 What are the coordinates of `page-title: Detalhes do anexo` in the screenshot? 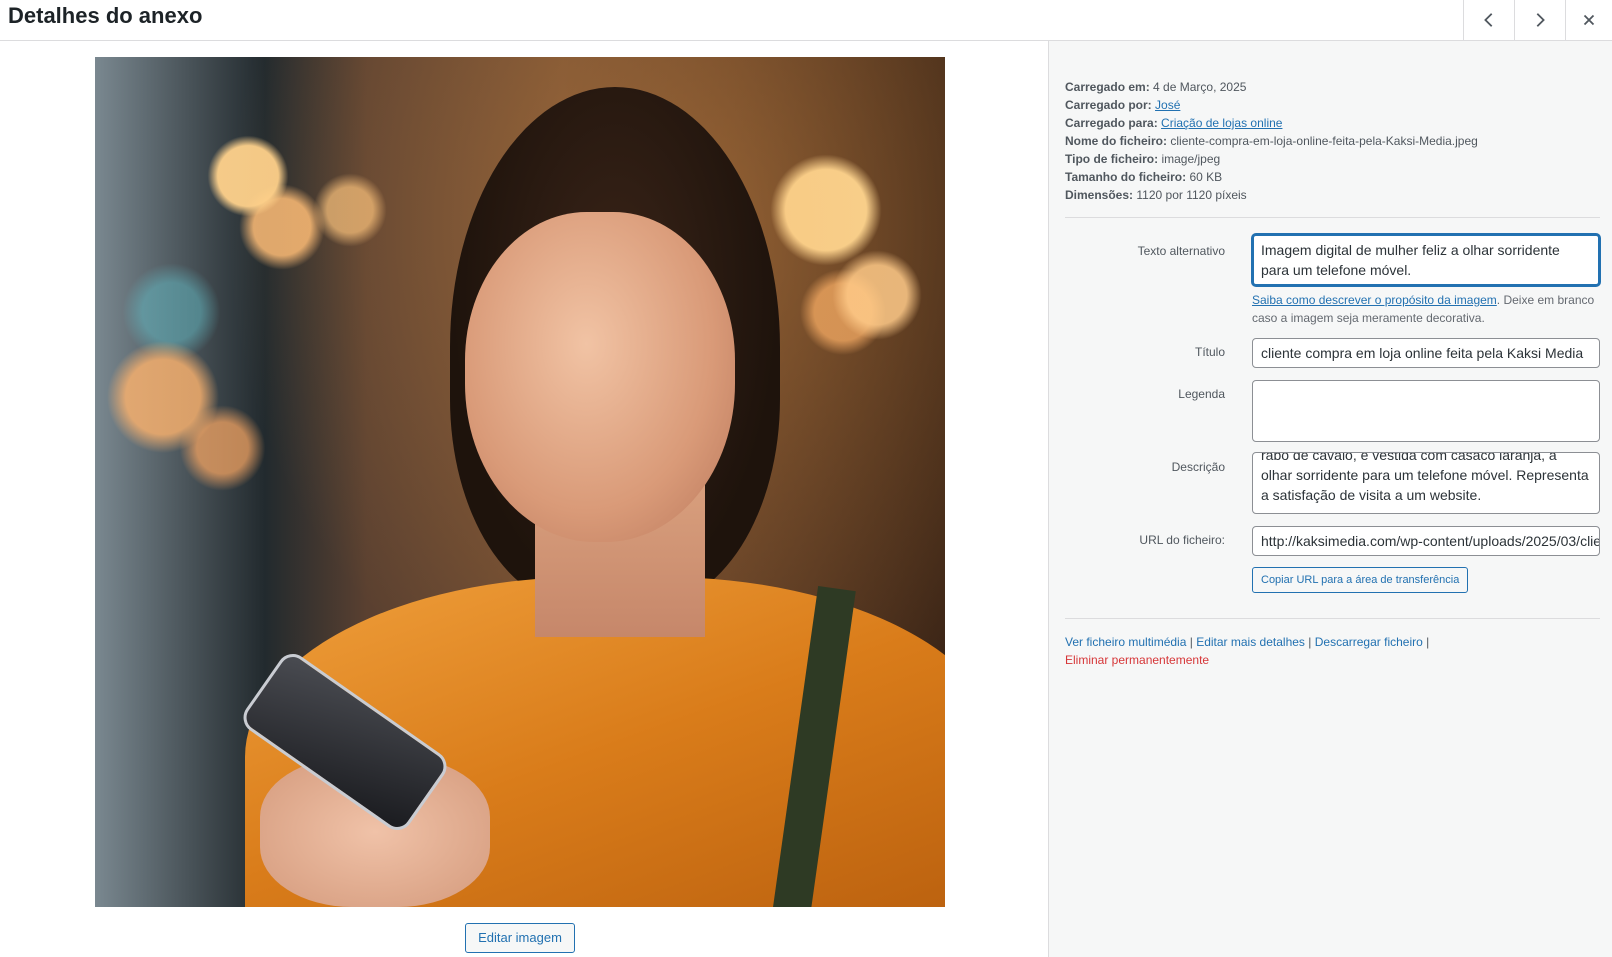 It's located at (105, 15).